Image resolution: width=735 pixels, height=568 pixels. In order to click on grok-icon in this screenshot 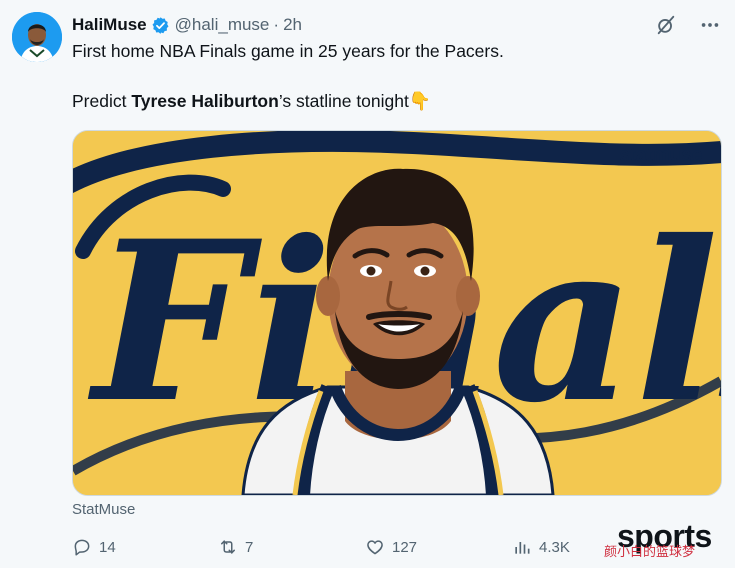, I will do `click(666, 25)`.